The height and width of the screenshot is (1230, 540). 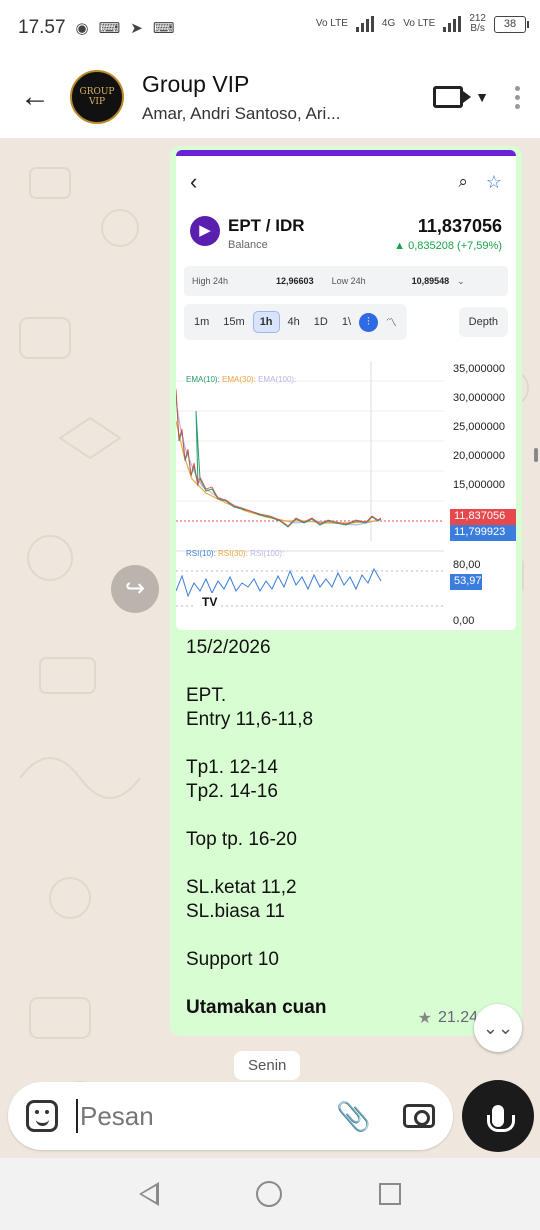 What do you see at coordinates (241, 839) in the screenshot?
I see `message-block-top: Top tp. 16-20` at bounding box center [241, 839].